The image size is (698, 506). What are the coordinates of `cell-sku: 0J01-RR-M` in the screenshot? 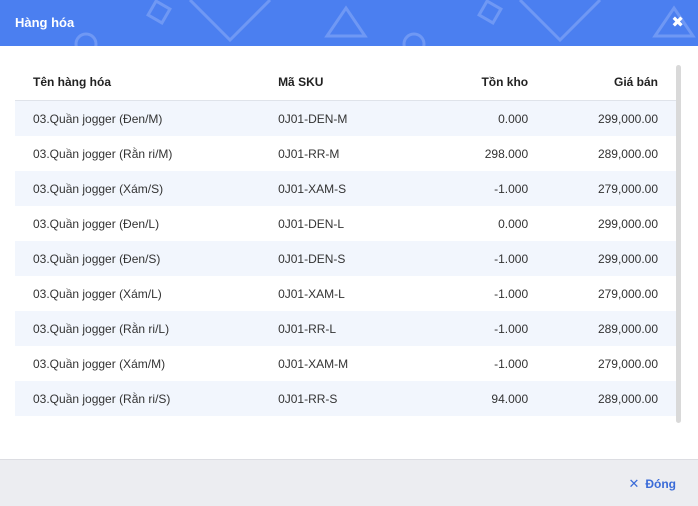 It's located at (309, 153).